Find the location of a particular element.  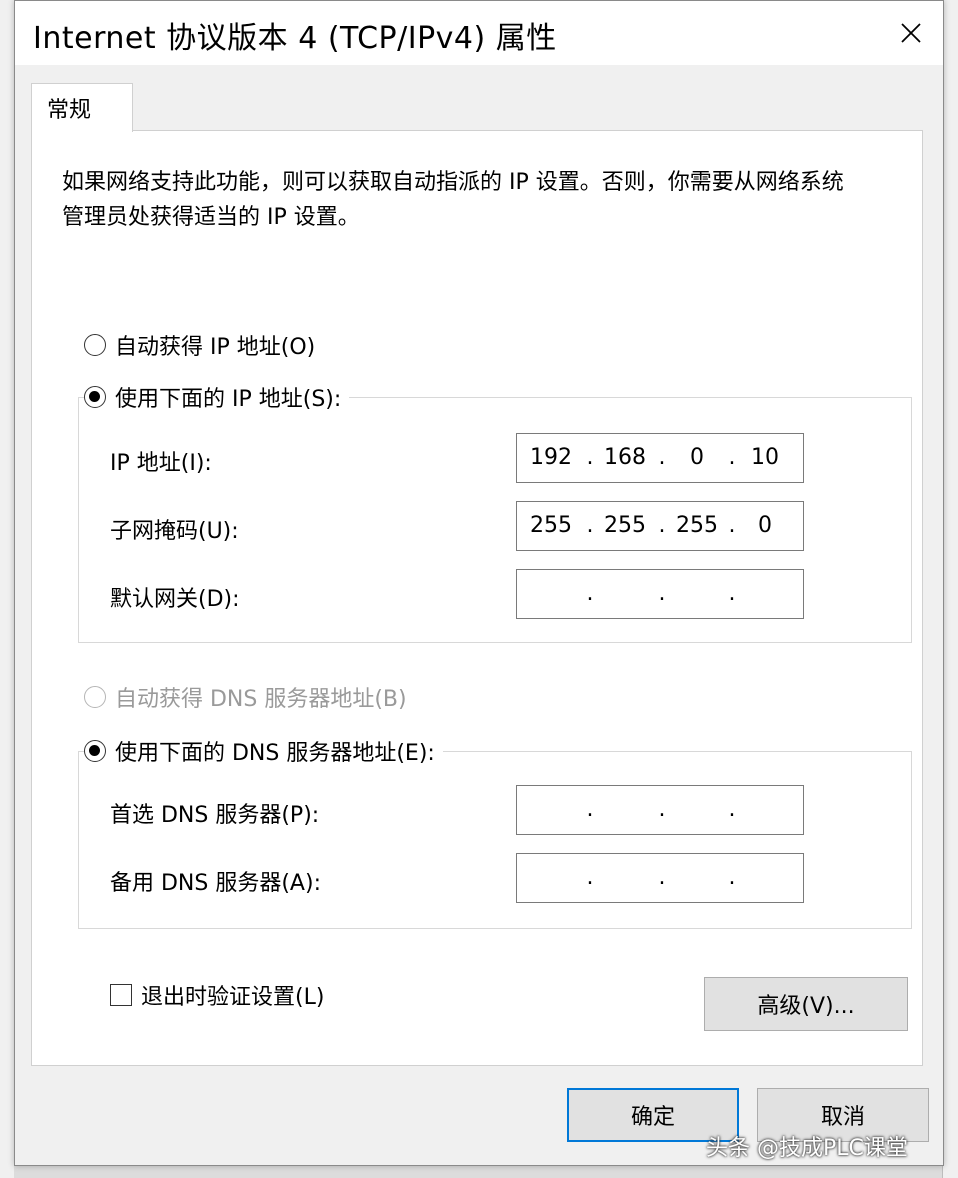

subnet-octet-2: 255 is located at coordinates (625, 525).